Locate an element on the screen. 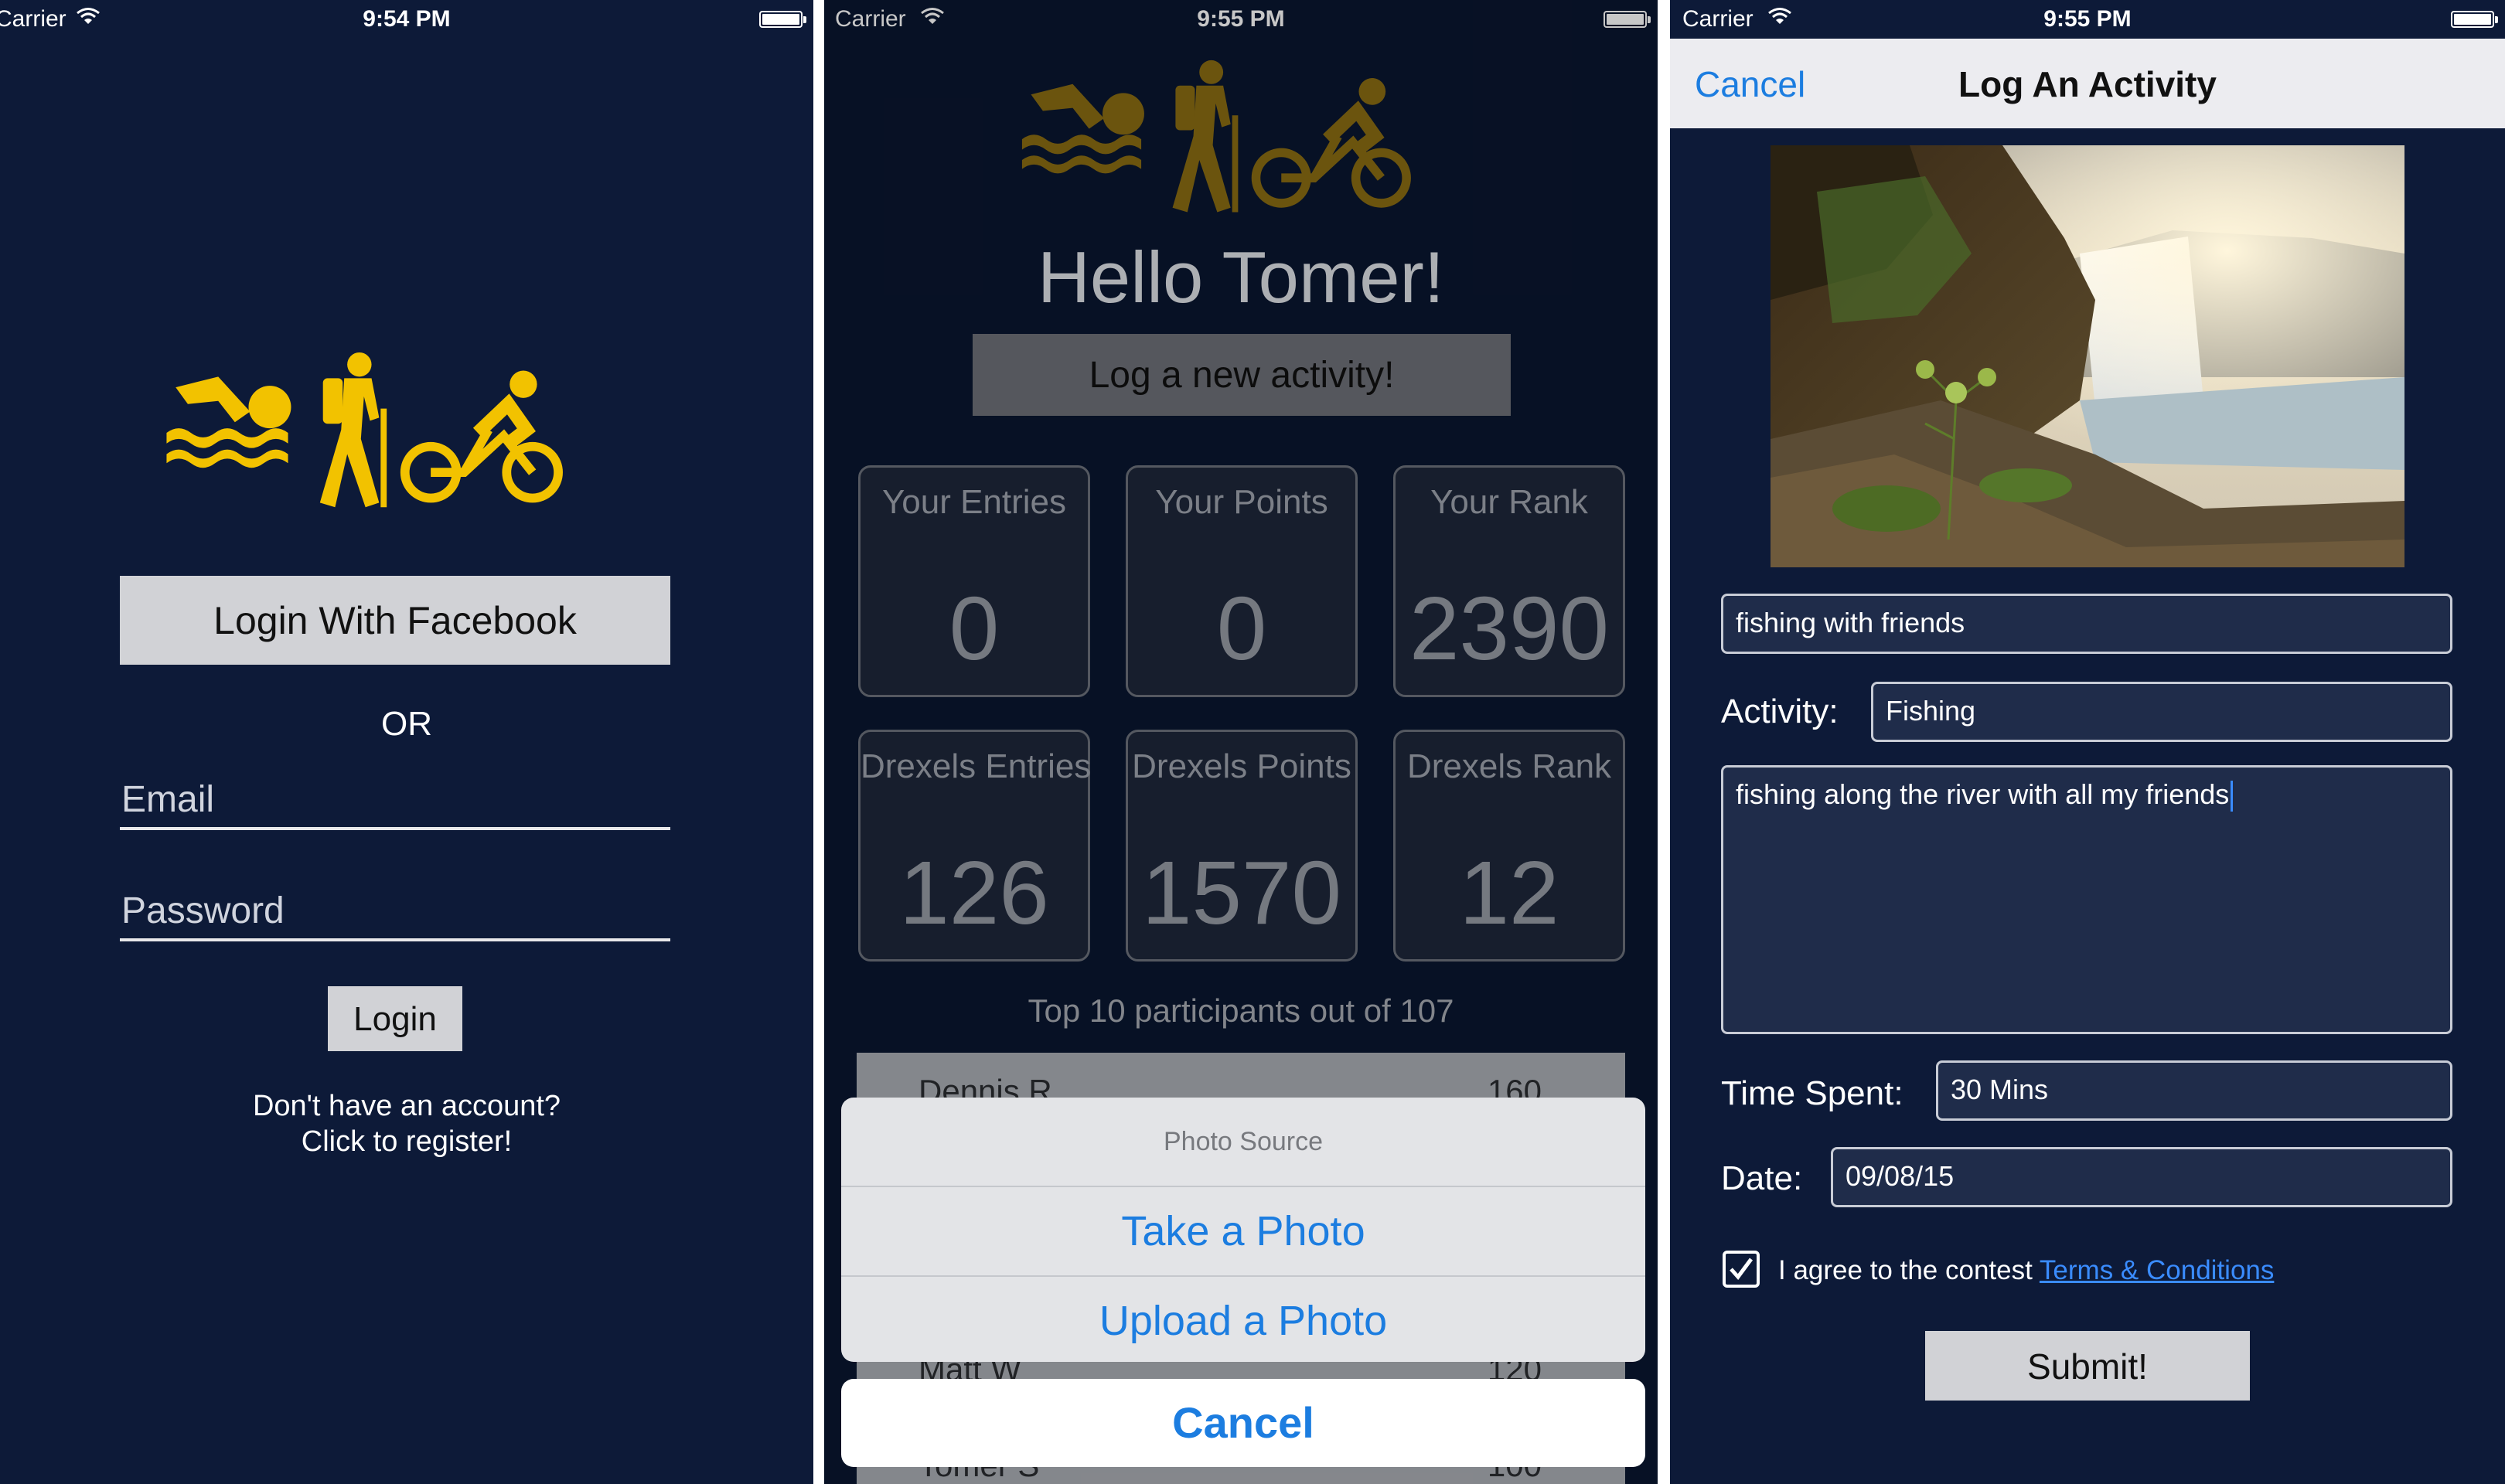  agree-checkbox is located at coordinates (1741, 1269).